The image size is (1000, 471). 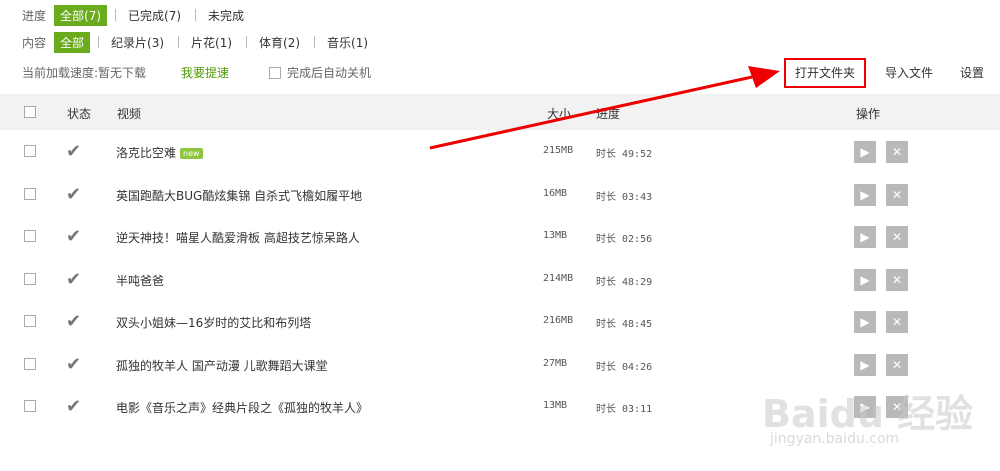 I want to click on baidu-watermark: Baidu 经验, so click(x=868, y=414).